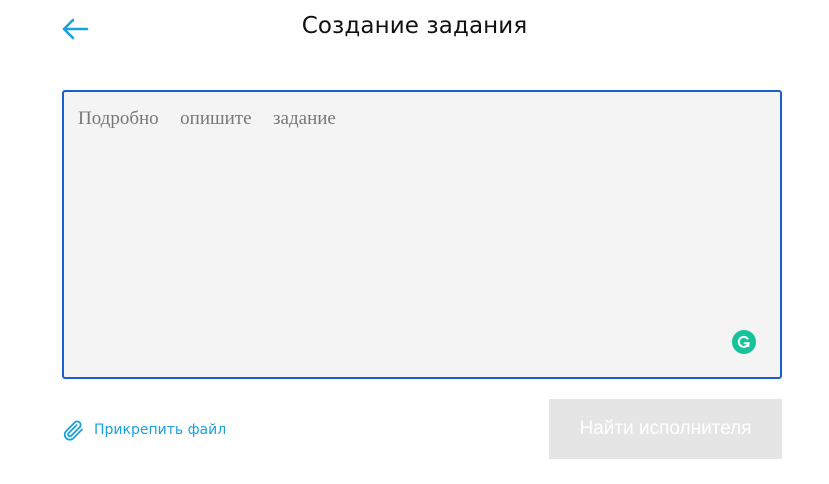  What do you see at coordinates (414, 26) in the screenshot?
I see `page-title: Создание задания` at bounding box center [414, 26].